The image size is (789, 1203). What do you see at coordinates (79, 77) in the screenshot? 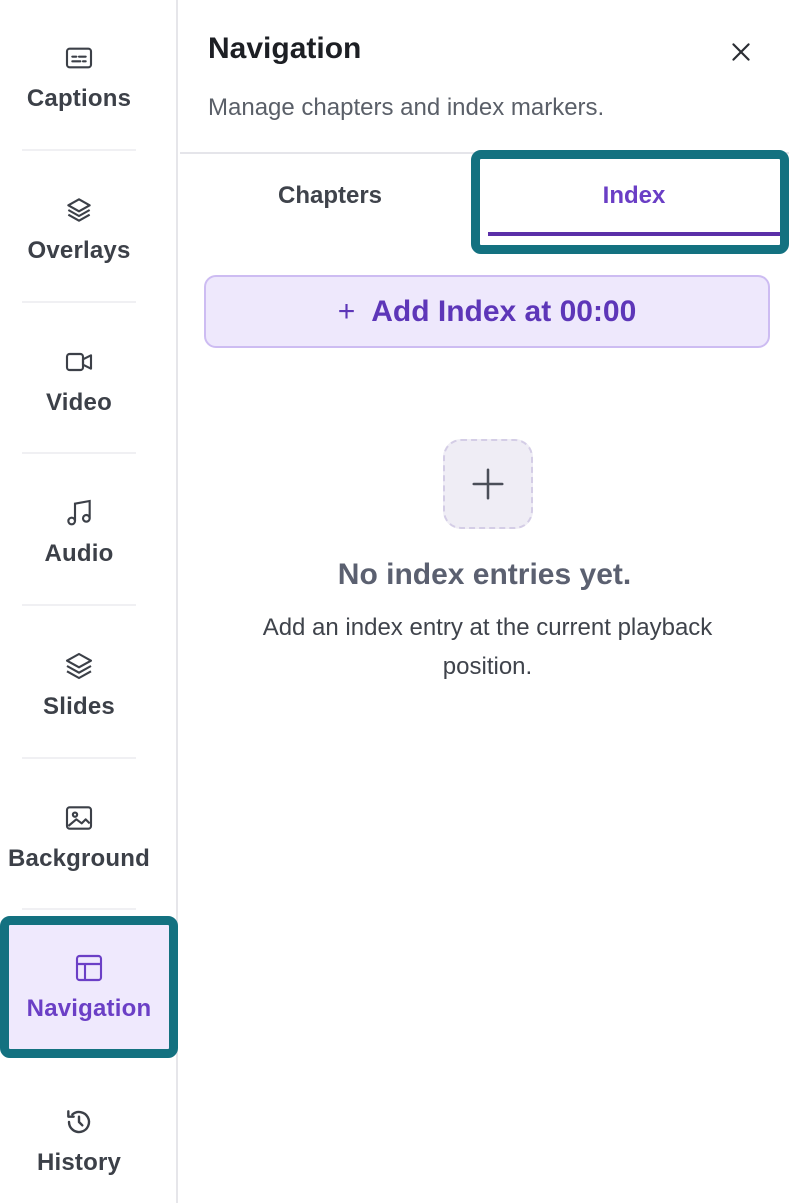
I see `sidebar-item-captions: Captions` at bounding box center [79, 77].